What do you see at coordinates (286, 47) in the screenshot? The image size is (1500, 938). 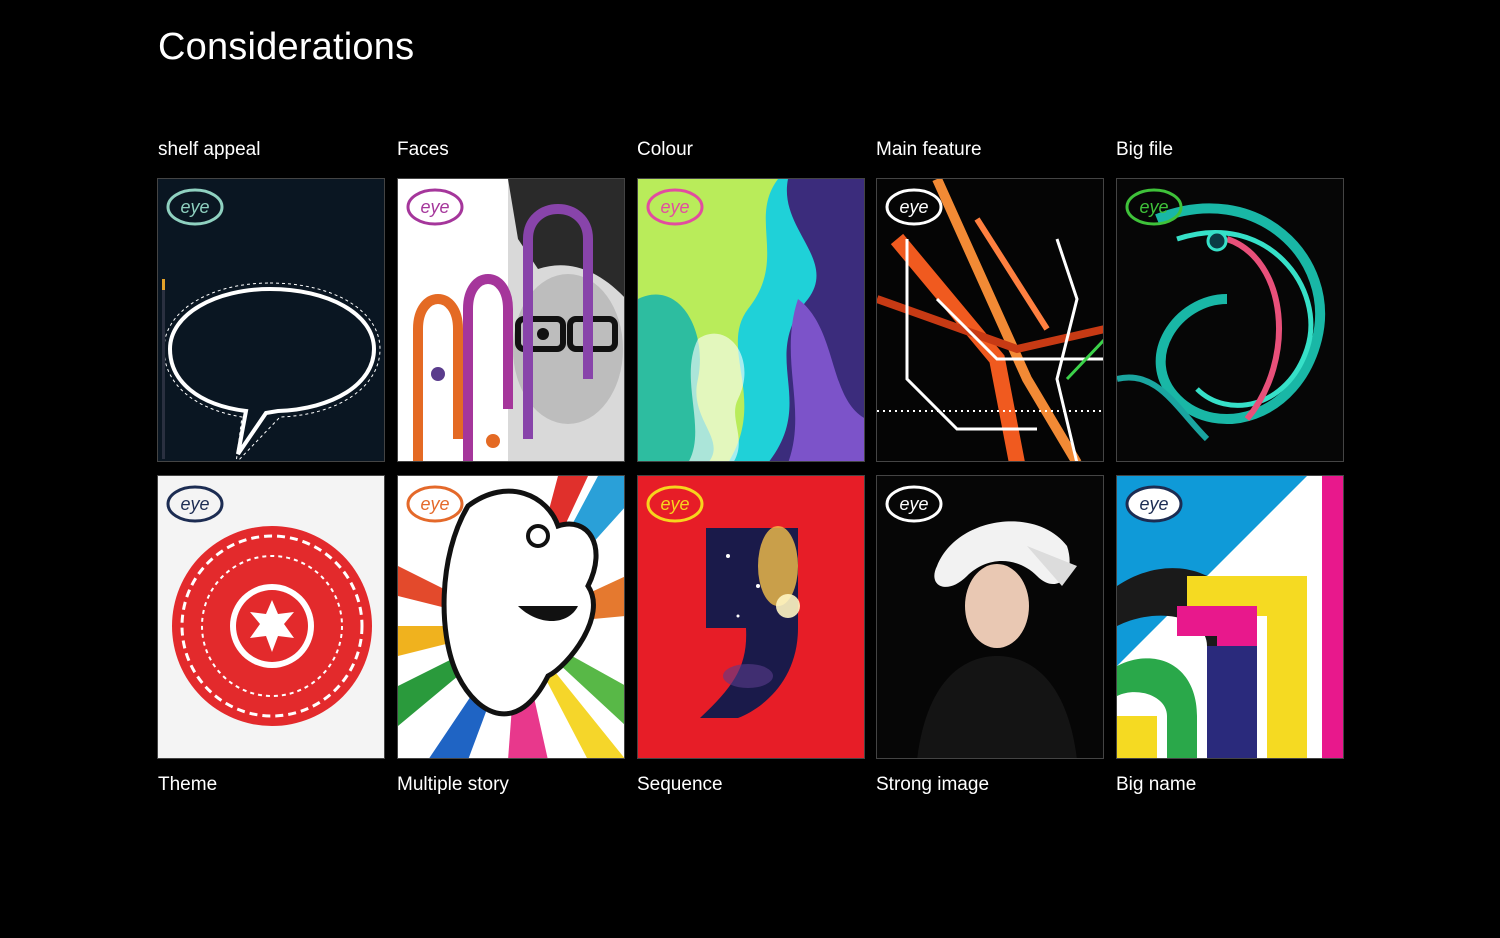 I see `page-title: Considerations` at bounding box center [286, 47].